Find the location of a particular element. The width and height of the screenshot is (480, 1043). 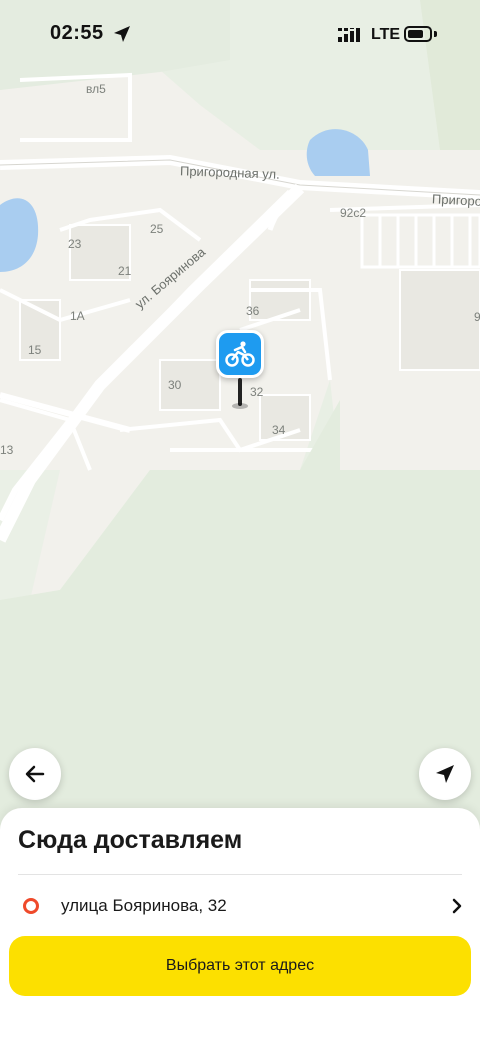

address-row: улица Бояринова, 32 is located at coordinates (240, 906).